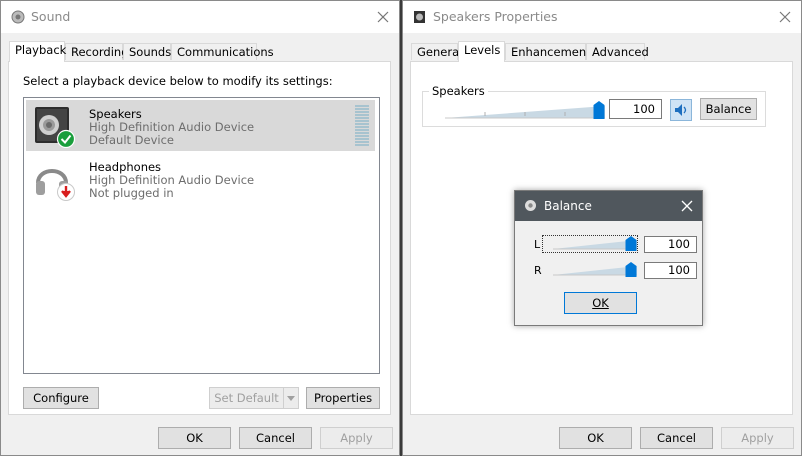  Describe the element at coordinates (419, 17) in the screenshot. I see `speaker-device-icon` at that location.